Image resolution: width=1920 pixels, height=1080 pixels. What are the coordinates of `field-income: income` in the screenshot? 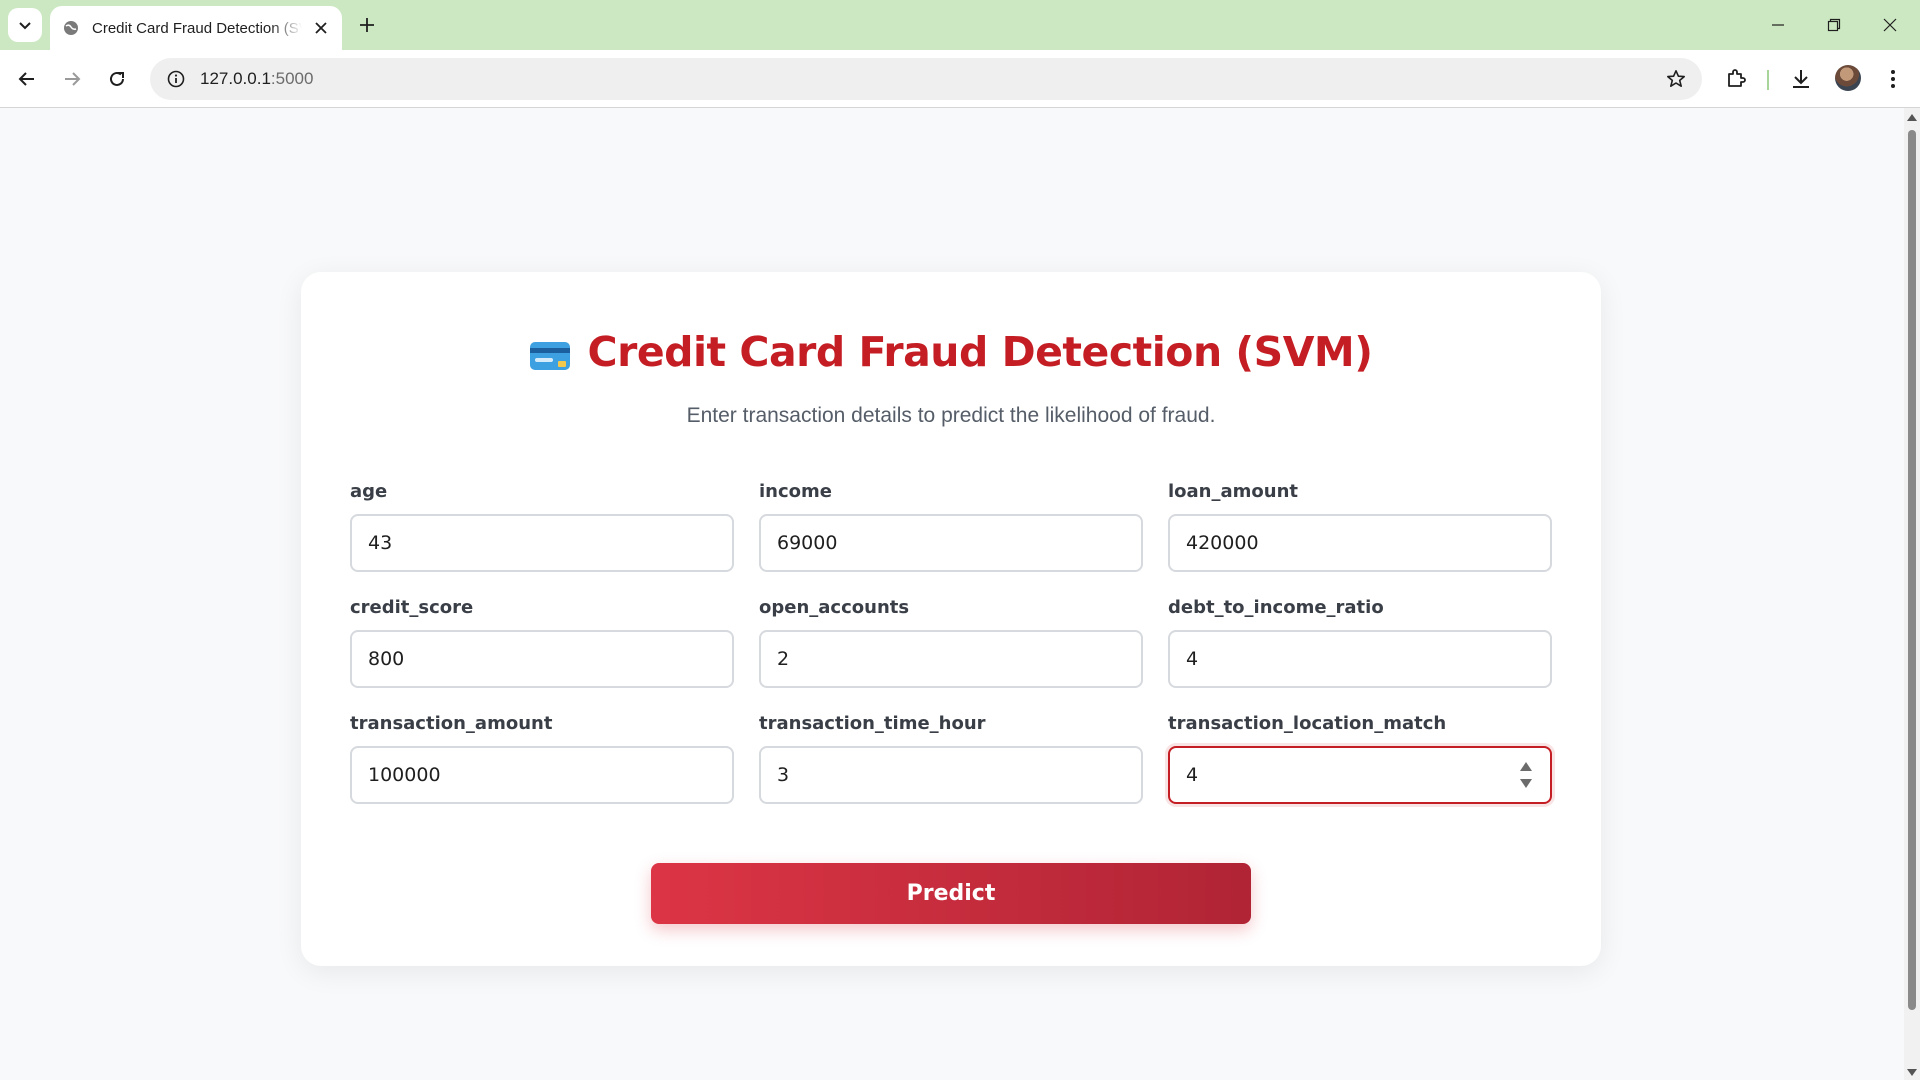 It's located at (951, 526).